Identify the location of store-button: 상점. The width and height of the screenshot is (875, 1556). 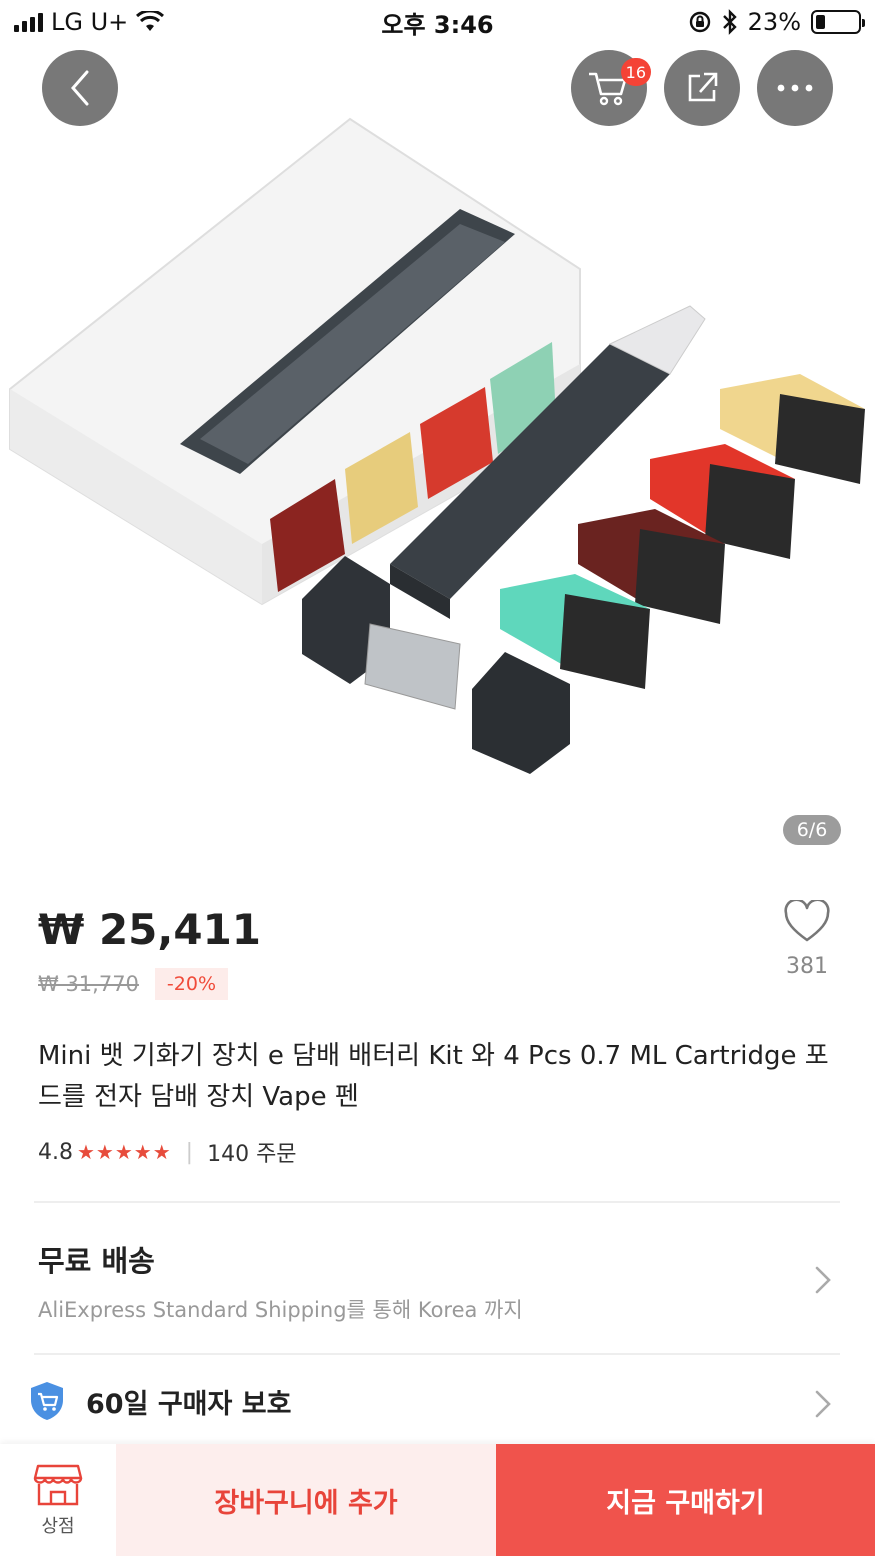
(58, 1500).